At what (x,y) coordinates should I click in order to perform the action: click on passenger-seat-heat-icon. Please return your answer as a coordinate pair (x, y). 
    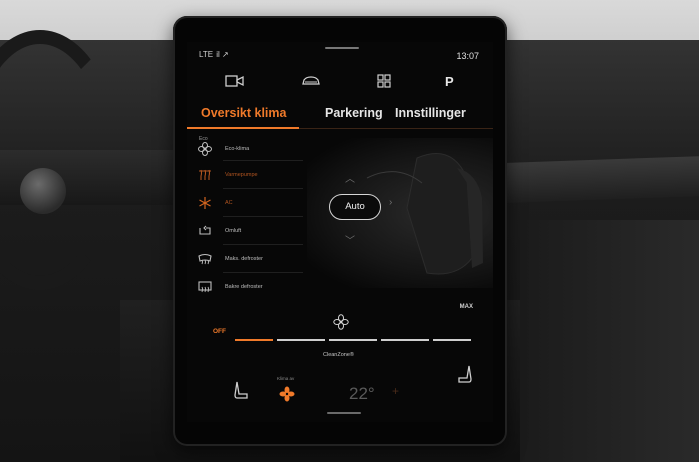
    Looking at the image, I should click on (465, 375).